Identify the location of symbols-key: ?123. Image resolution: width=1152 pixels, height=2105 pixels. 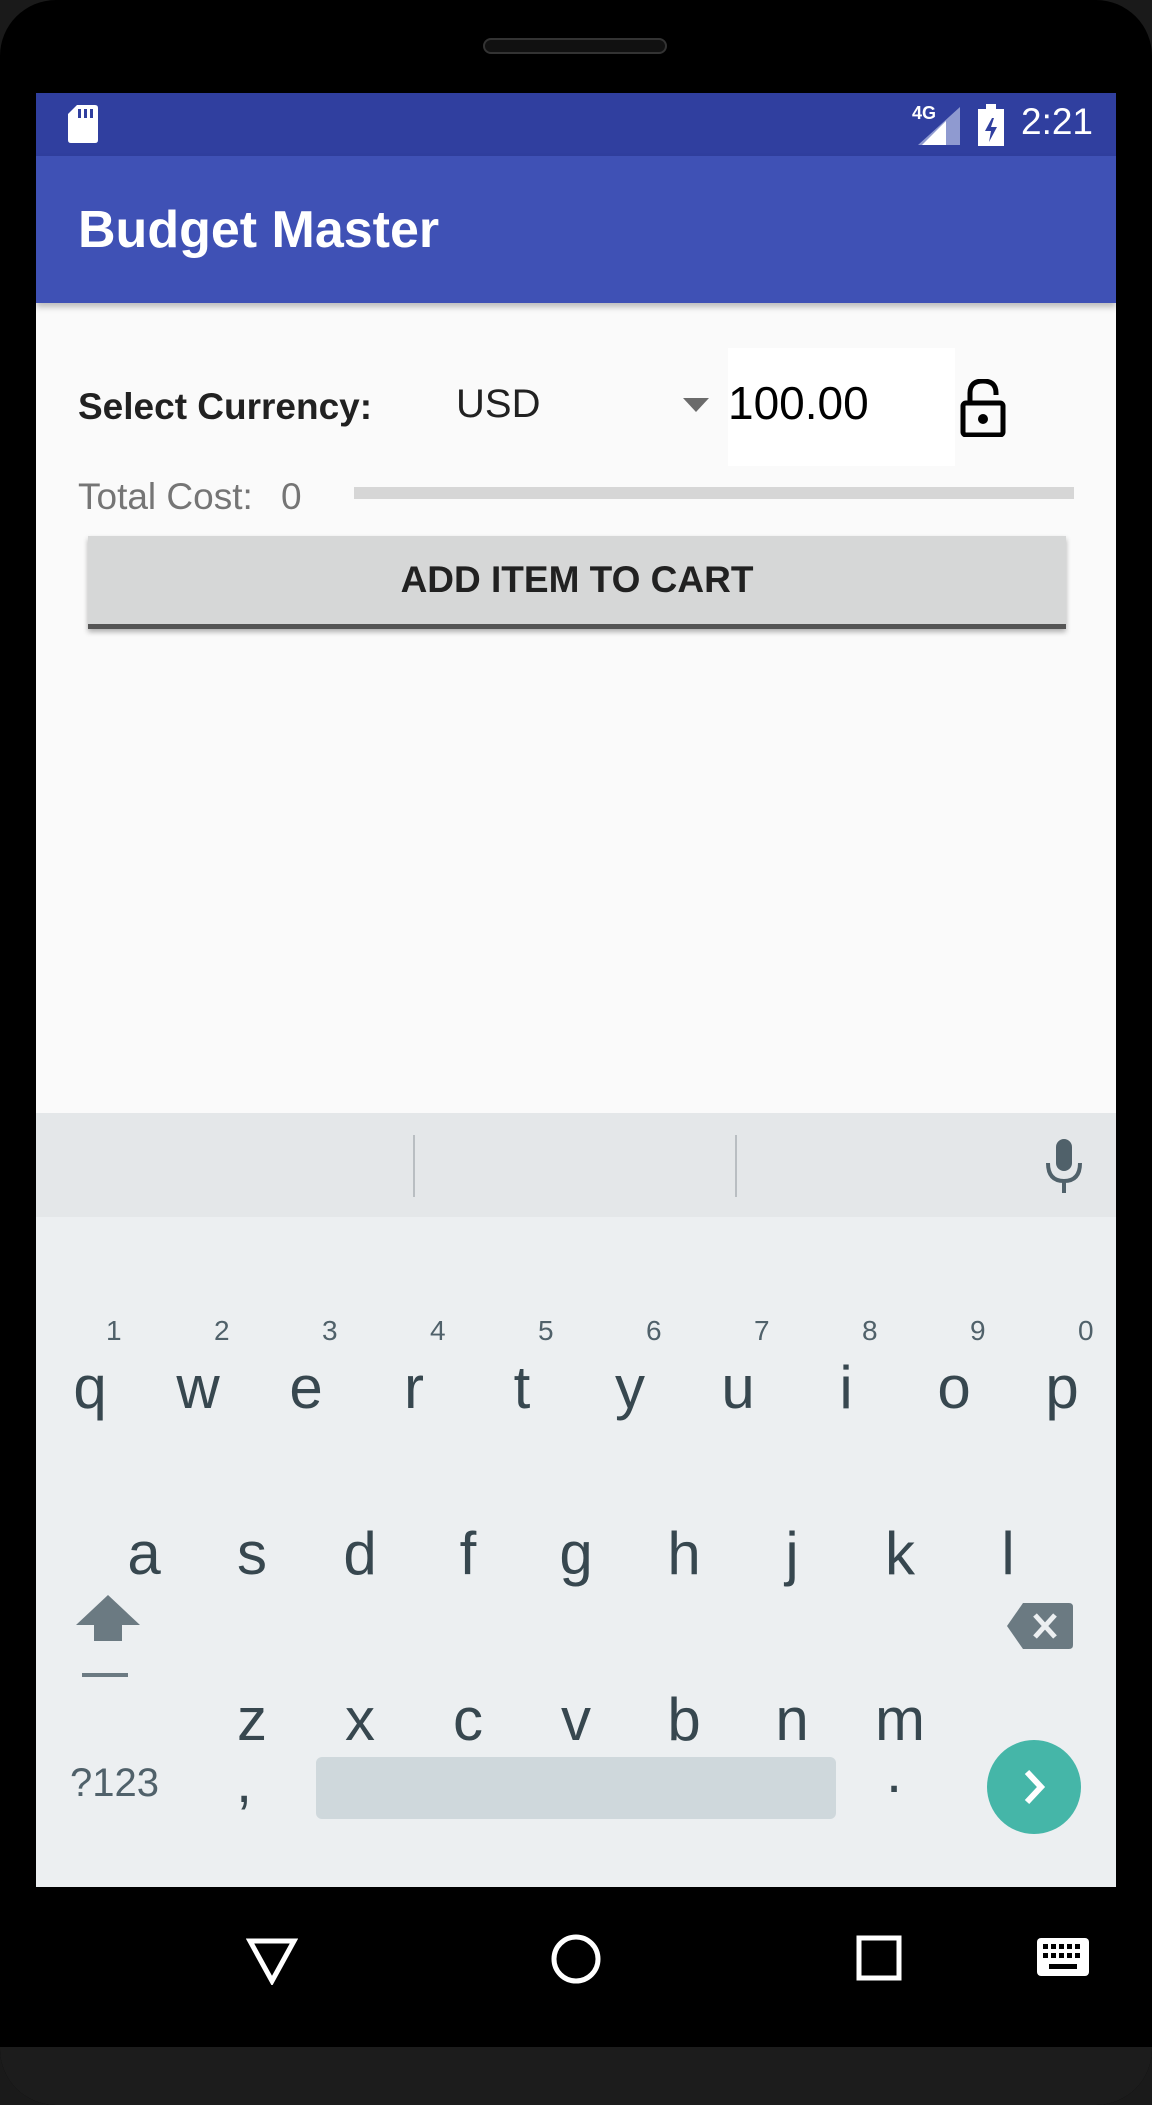
(114, 1783).